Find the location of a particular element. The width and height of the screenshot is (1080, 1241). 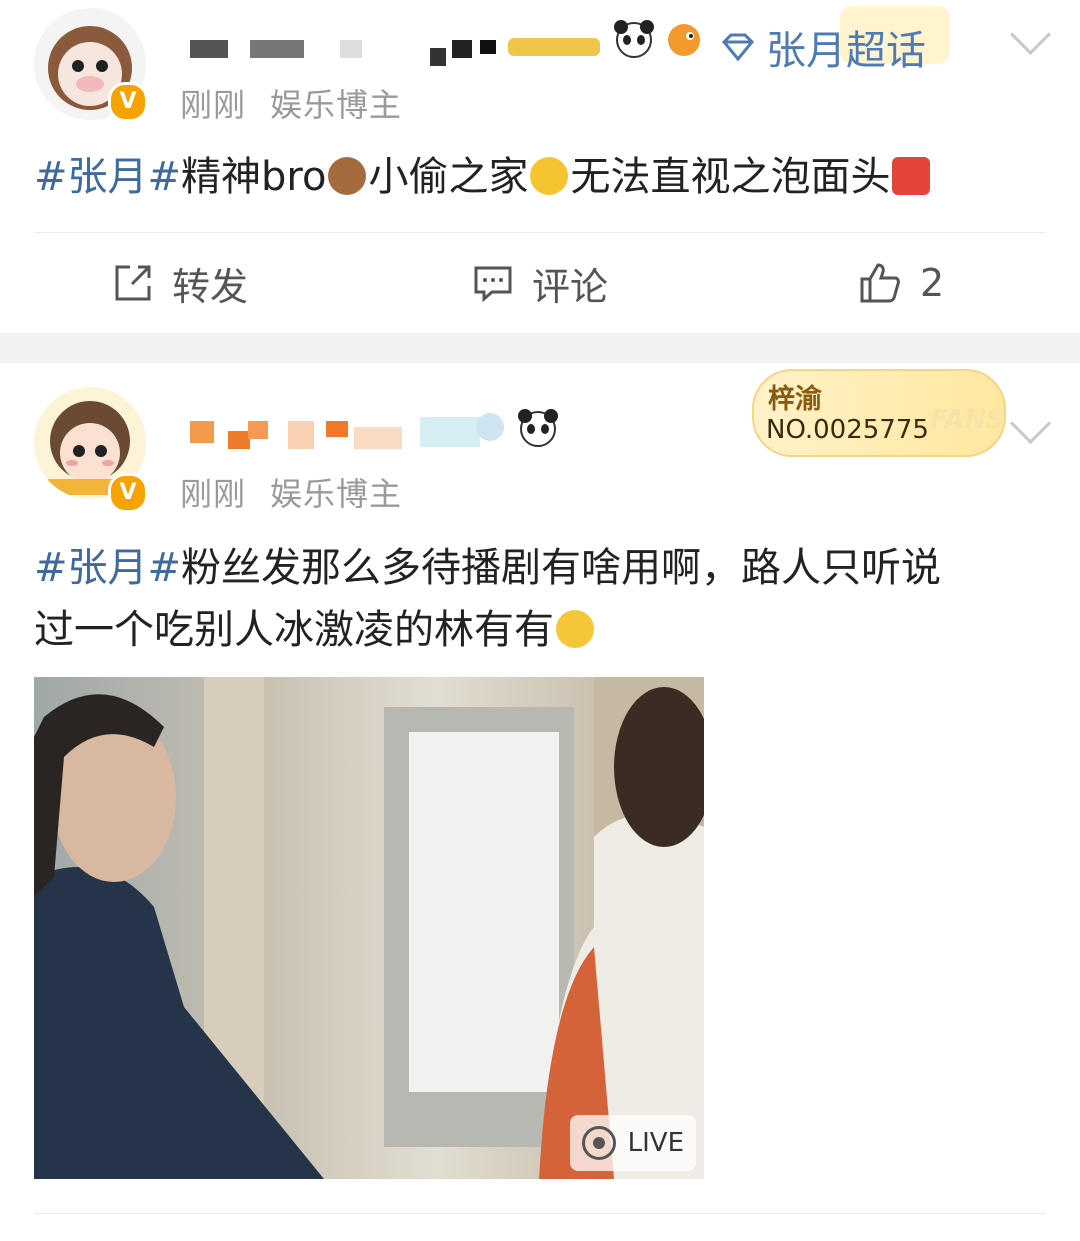

post-text-part: 过一个吃别人冰激凌的林有有 is located at coordinates (294, 630).